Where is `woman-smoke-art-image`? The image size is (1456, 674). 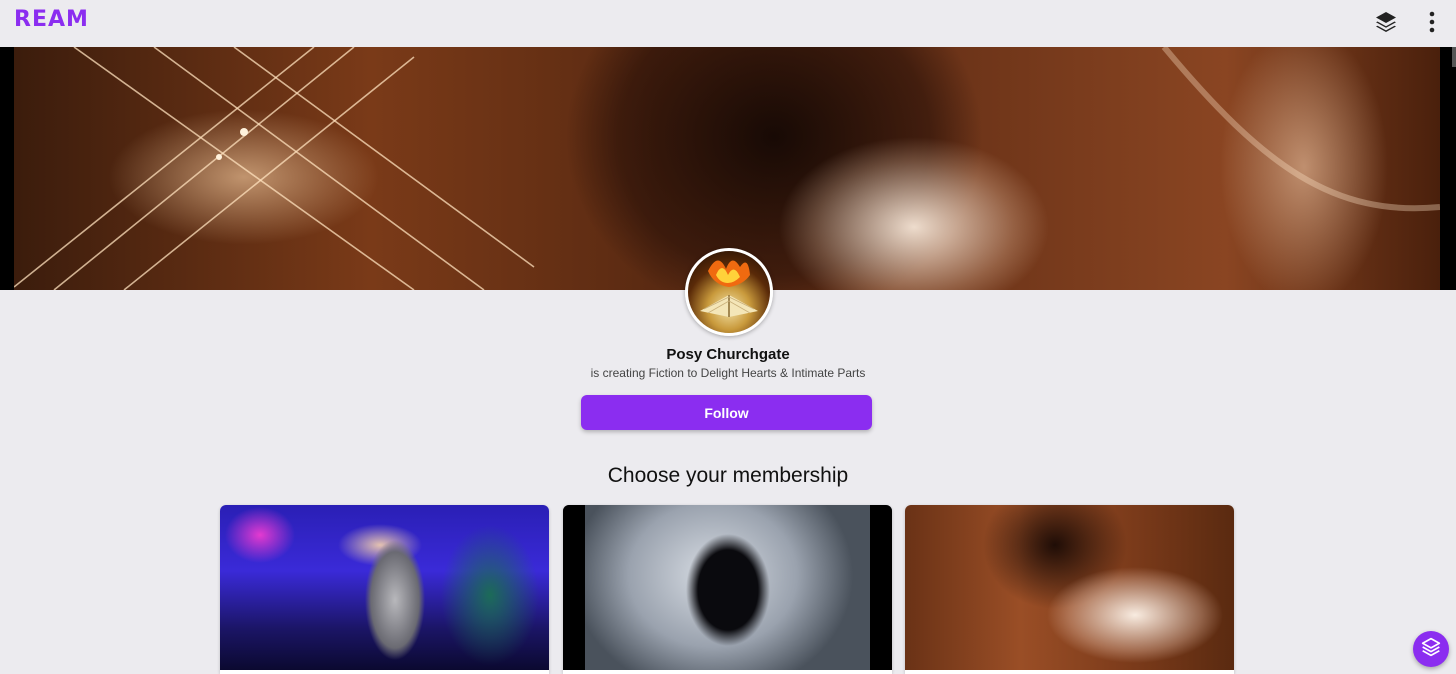
woman-smoke-art-image is located at coordinates (1069, 587).